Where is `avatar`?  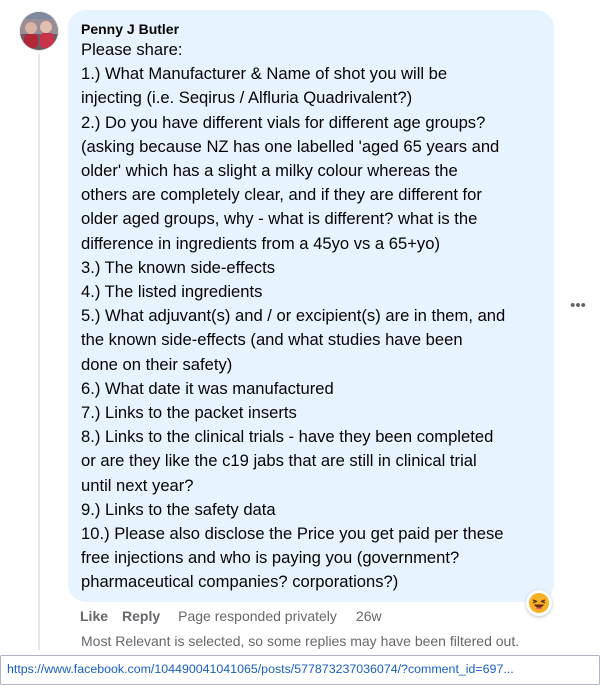 avatar is located at coordinates (39, 31).